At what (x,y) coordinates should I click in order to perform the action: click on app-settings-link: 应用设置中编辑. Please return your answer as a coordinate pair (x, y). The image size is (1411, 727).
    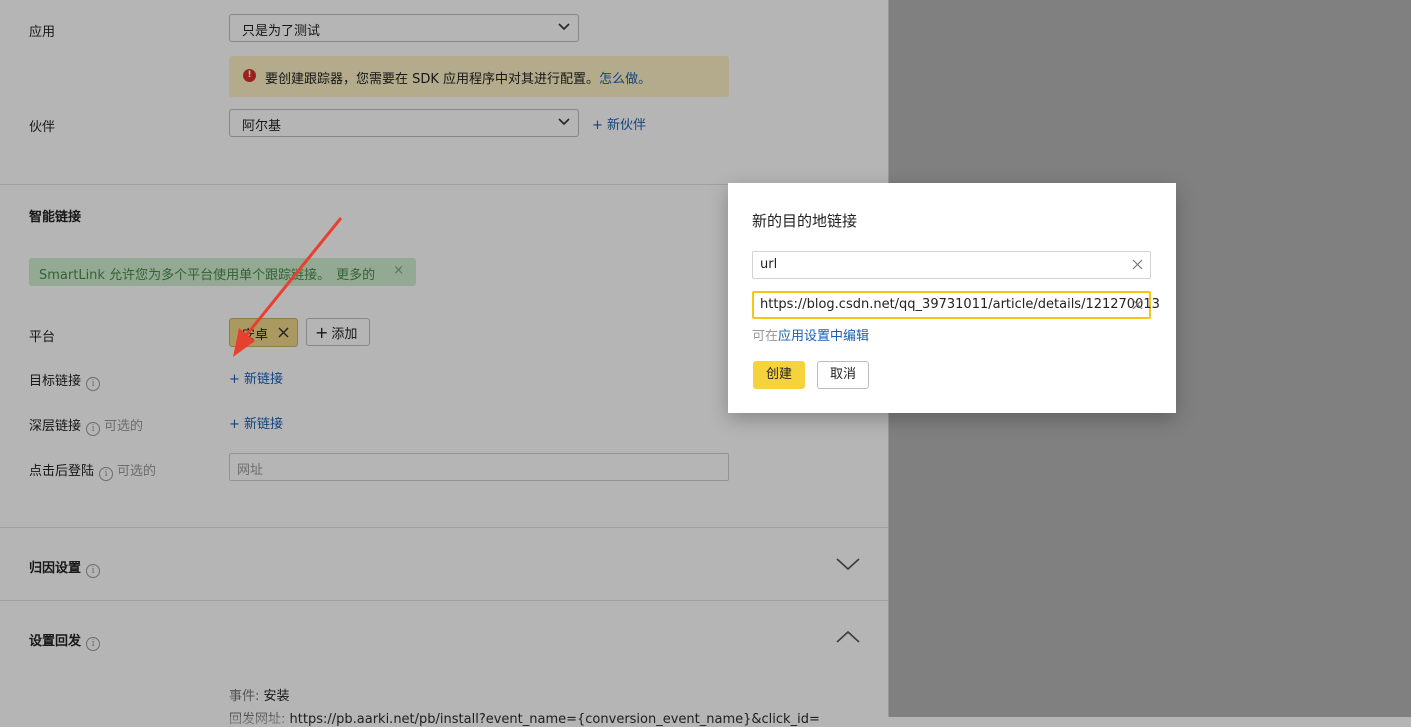
    Looking at the image, I should click on (823, 336).